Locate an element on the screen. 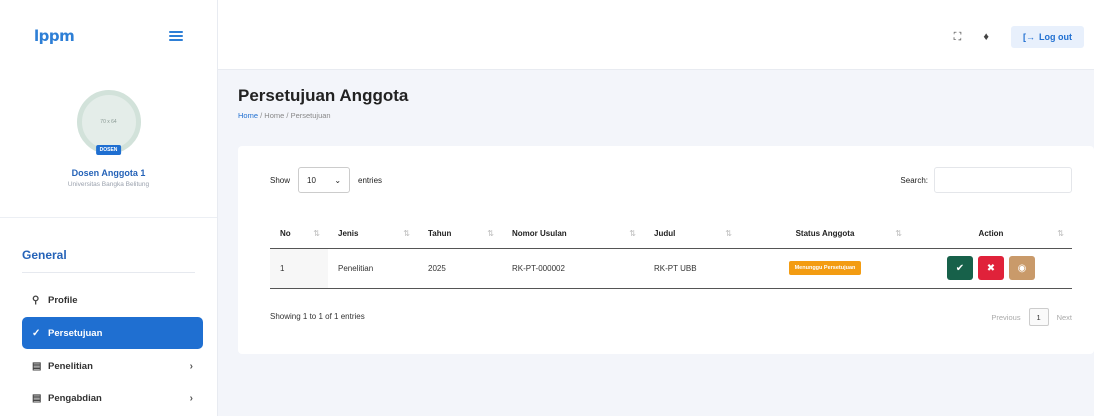 Image resolution: width=1094 pixels, height=416 pixels. cell-judul: RK-PT UBB is located at coordinates (692, 268).